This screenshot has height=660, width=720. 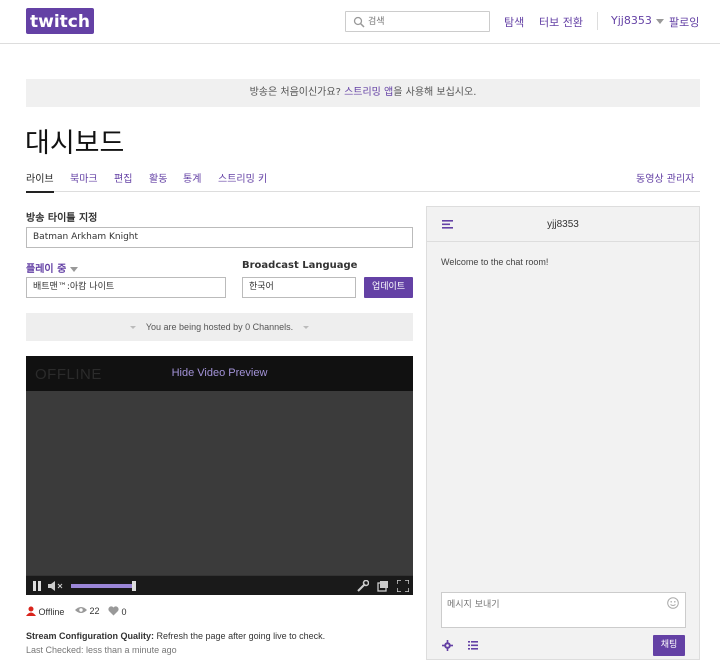 What do you see at coordinates (46, 269) in the screenshot?
I see `playing-label: 플레이 중` at bounding box center [46, 269].